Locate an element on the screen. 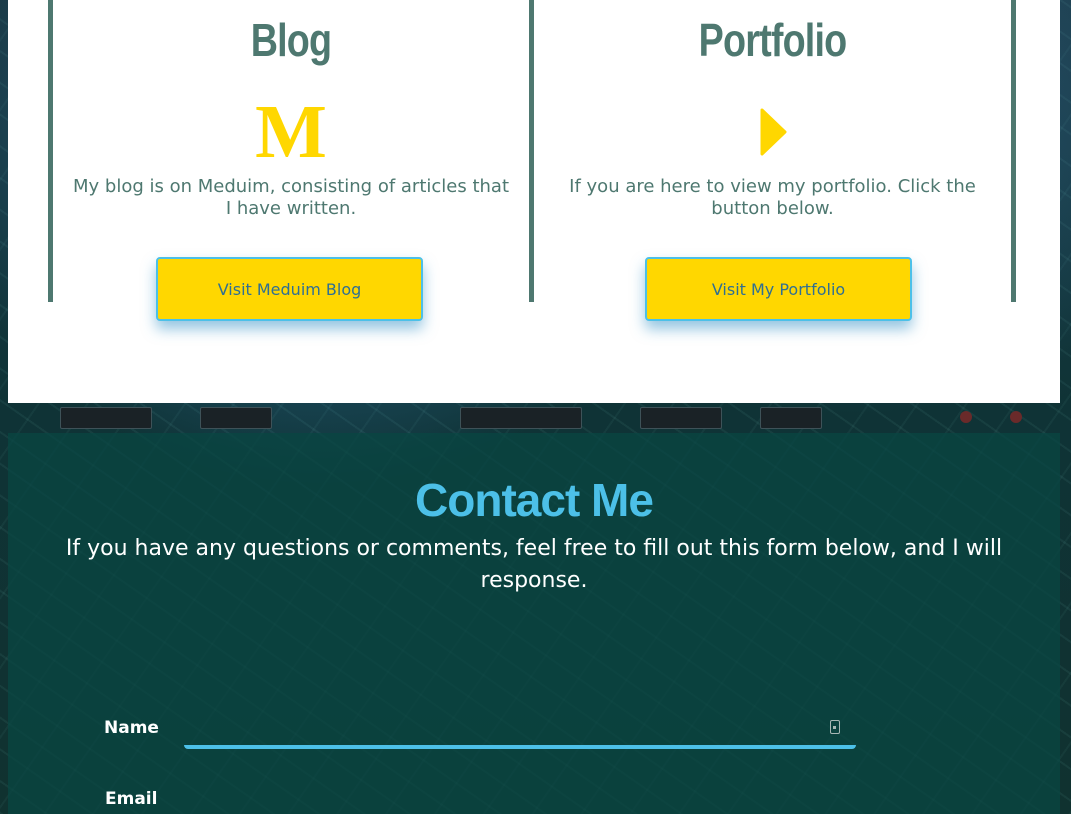 The width and height of the screenshot is (1071, 814). medium-icon: M is located at coordinates (291, 132).